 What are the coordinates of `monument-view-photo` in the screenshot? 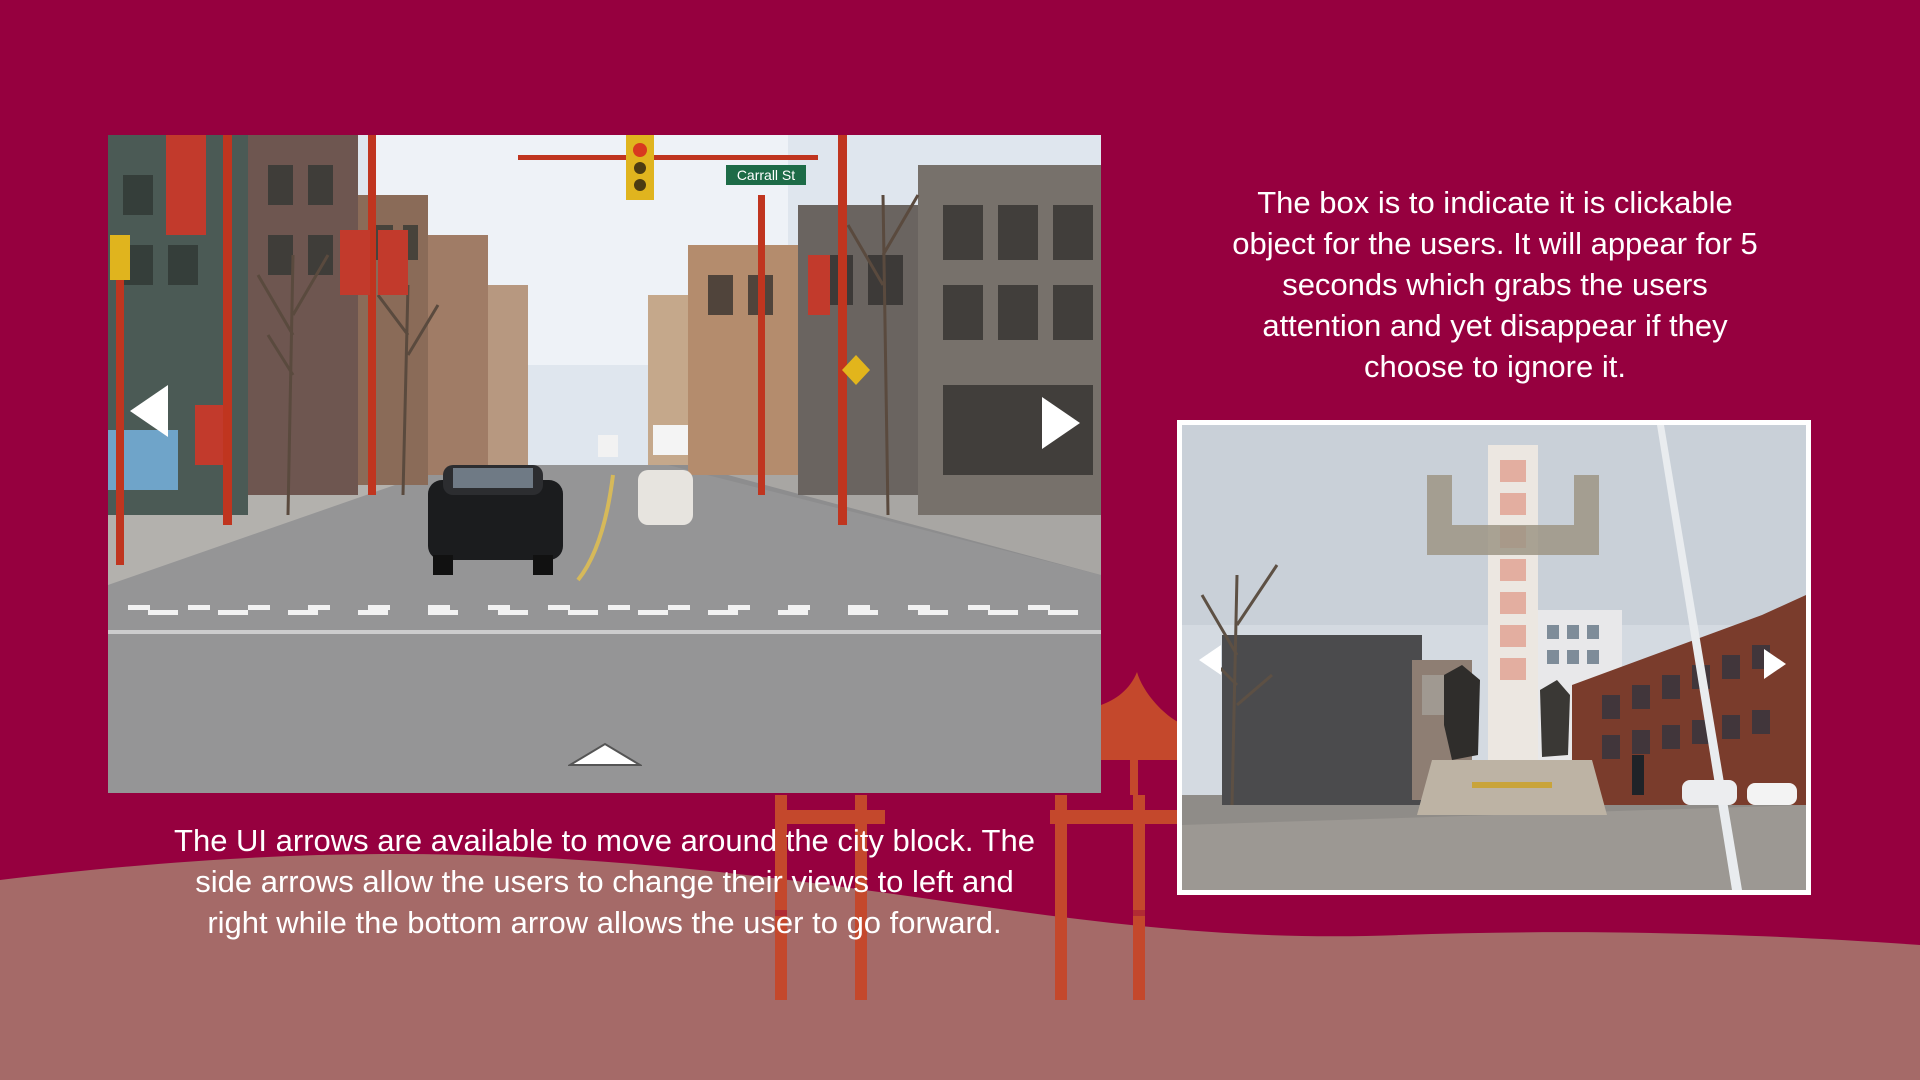 It's located at (1494, 657).